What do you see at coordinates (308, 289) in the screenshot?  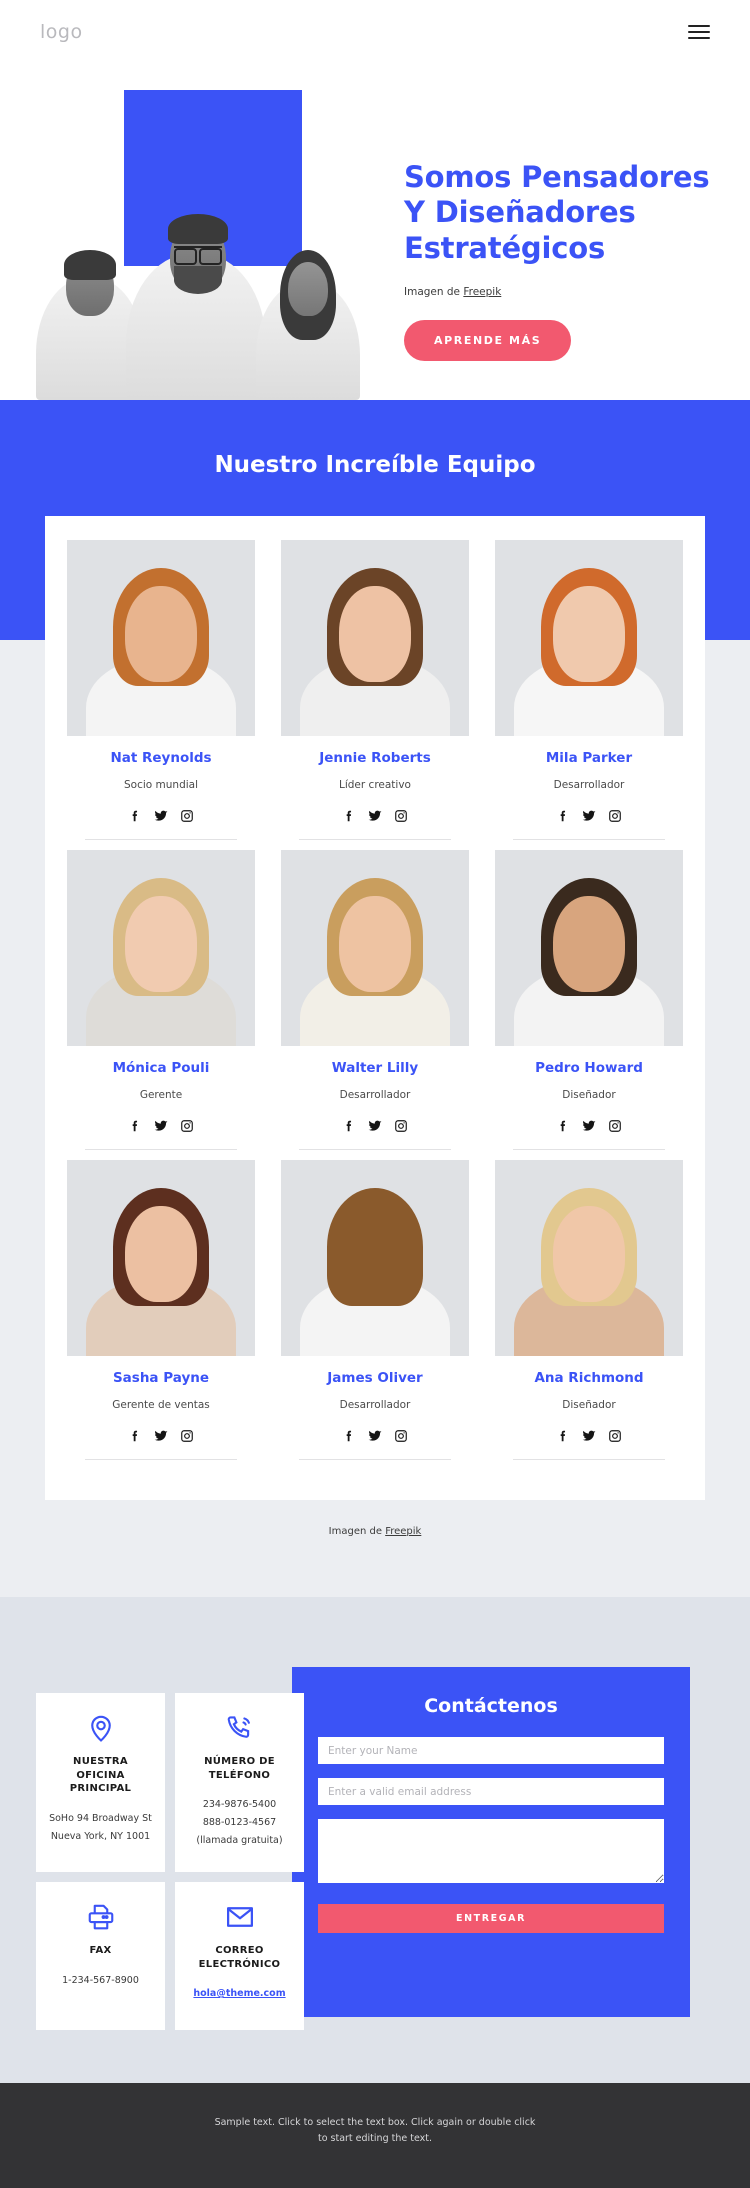 I see `person-face` at bounding box center [308, 289].